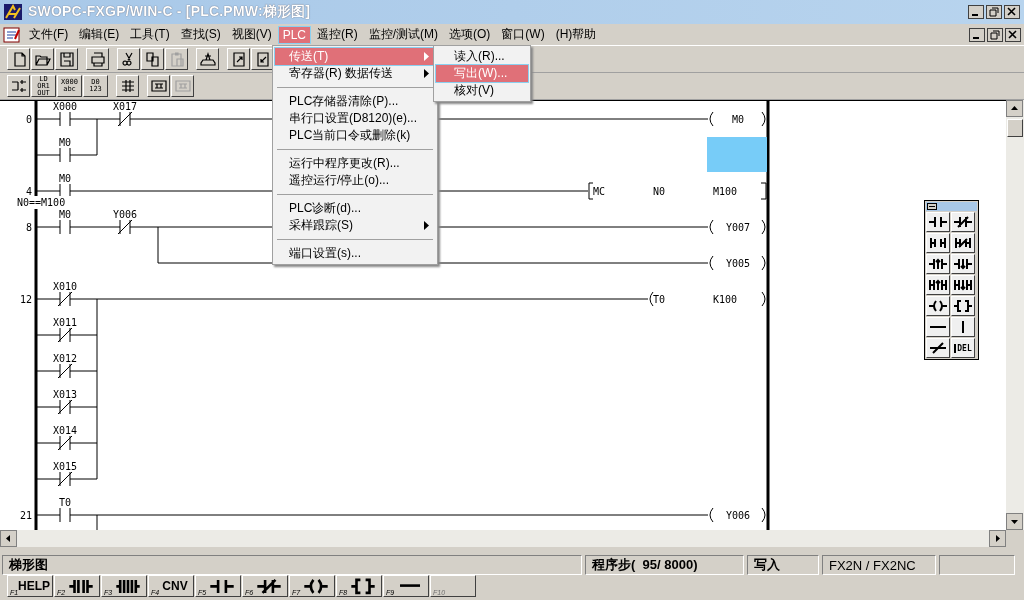 The image size is (1024, 600). I want to click on menu-item: 选项(O), so click(470, 34).